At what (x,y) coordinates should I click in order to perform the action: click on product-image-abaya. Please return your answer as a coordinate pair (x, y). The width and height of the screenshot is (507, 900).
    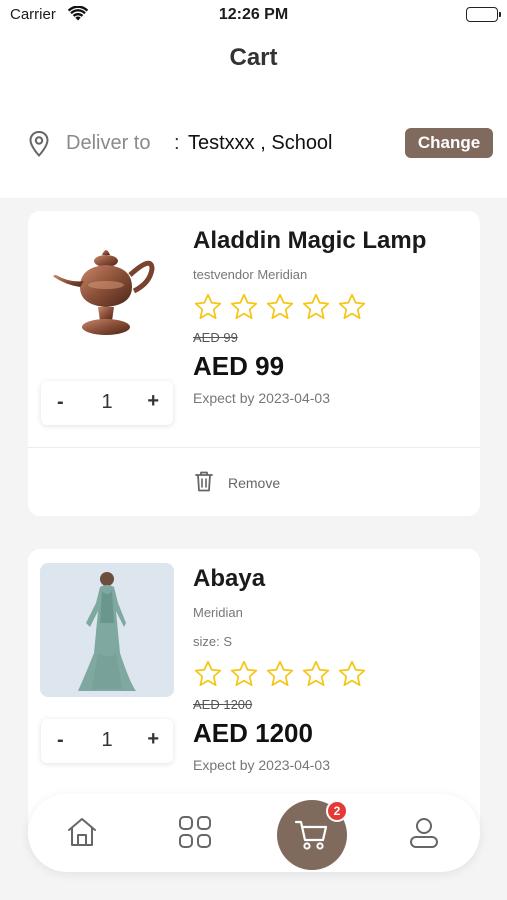
    Looking at the image, I should click on (107, 630).